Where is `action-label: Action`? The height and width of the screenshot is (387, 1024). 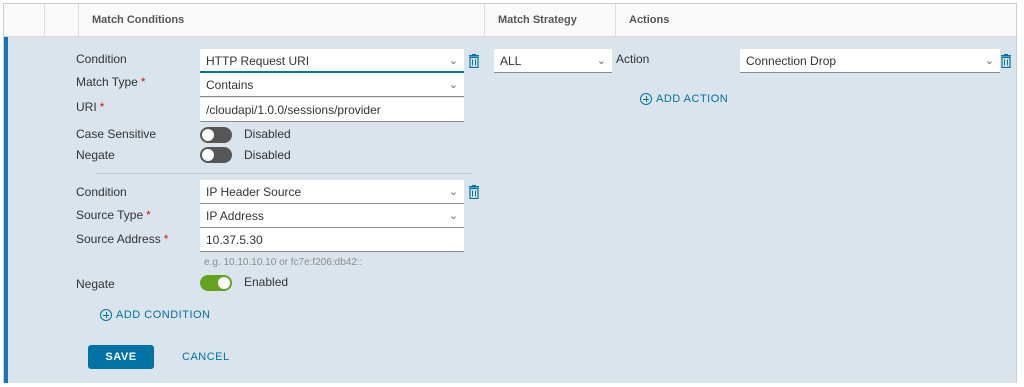
action-label: Action is located at coordinates (633, 59).